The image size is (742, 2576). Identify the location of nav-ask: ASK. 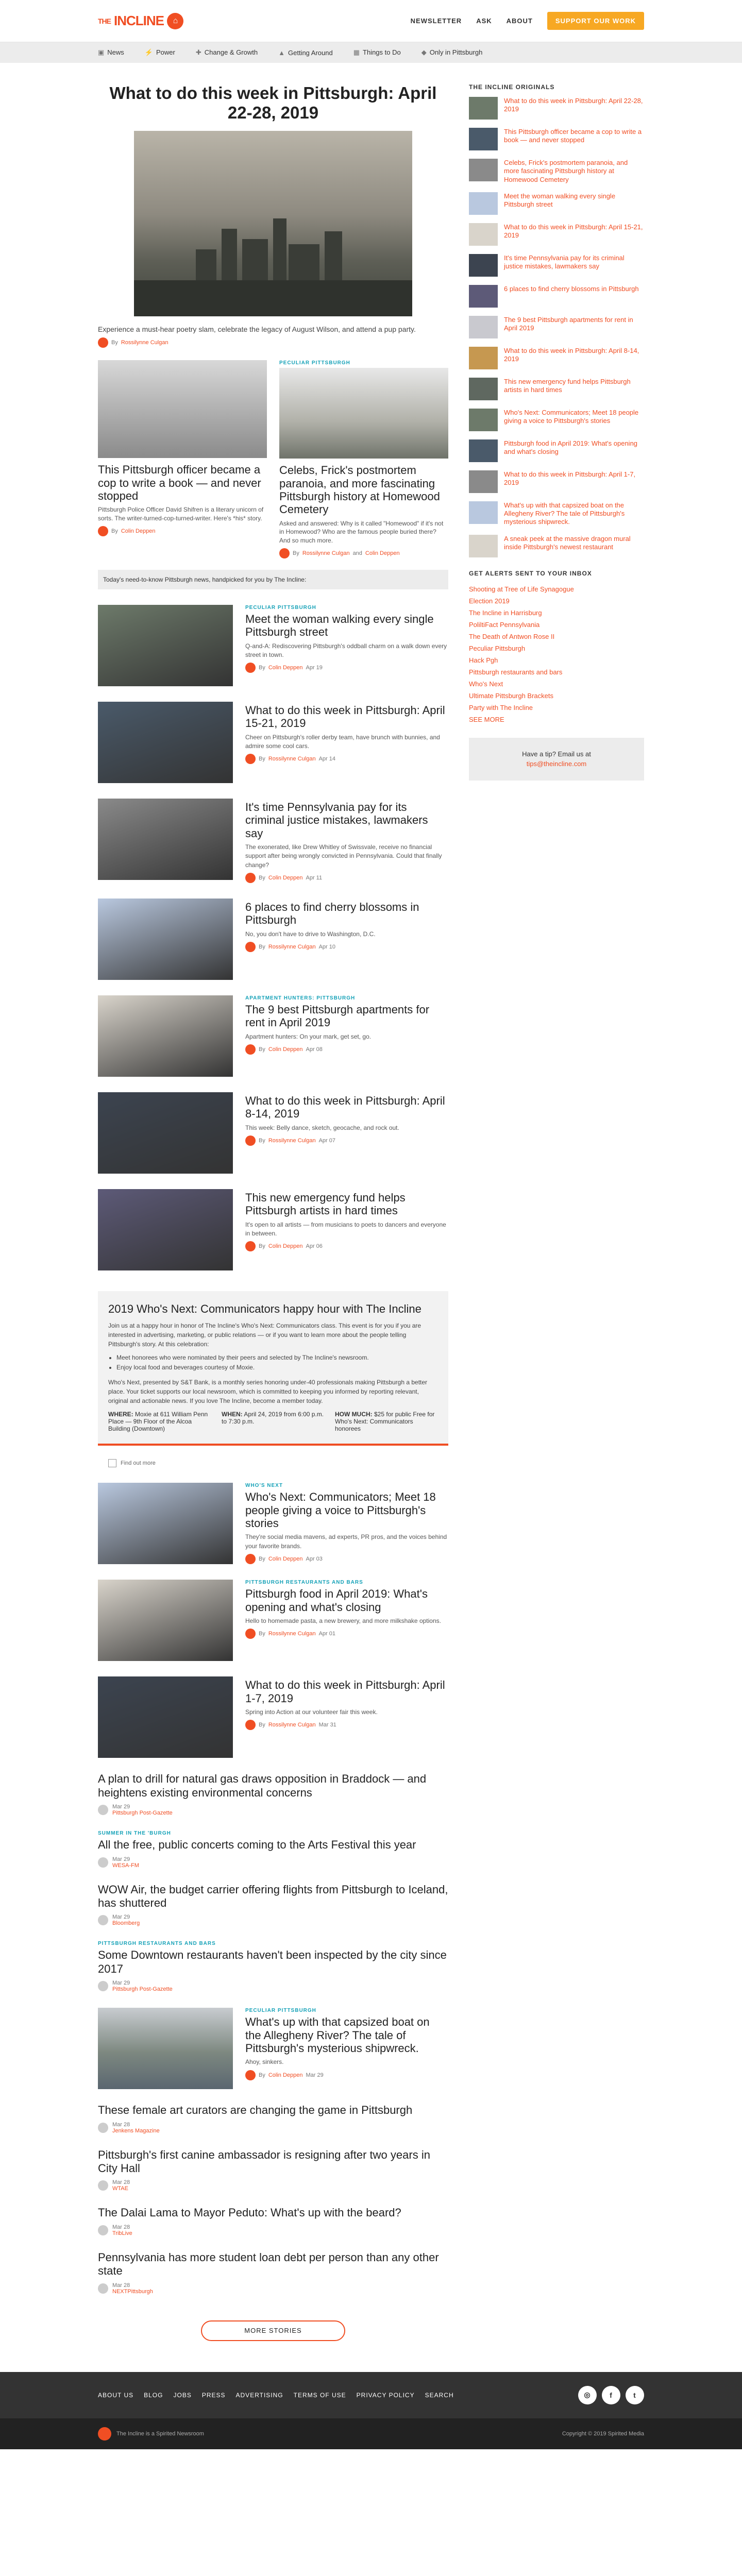
(484, 21).